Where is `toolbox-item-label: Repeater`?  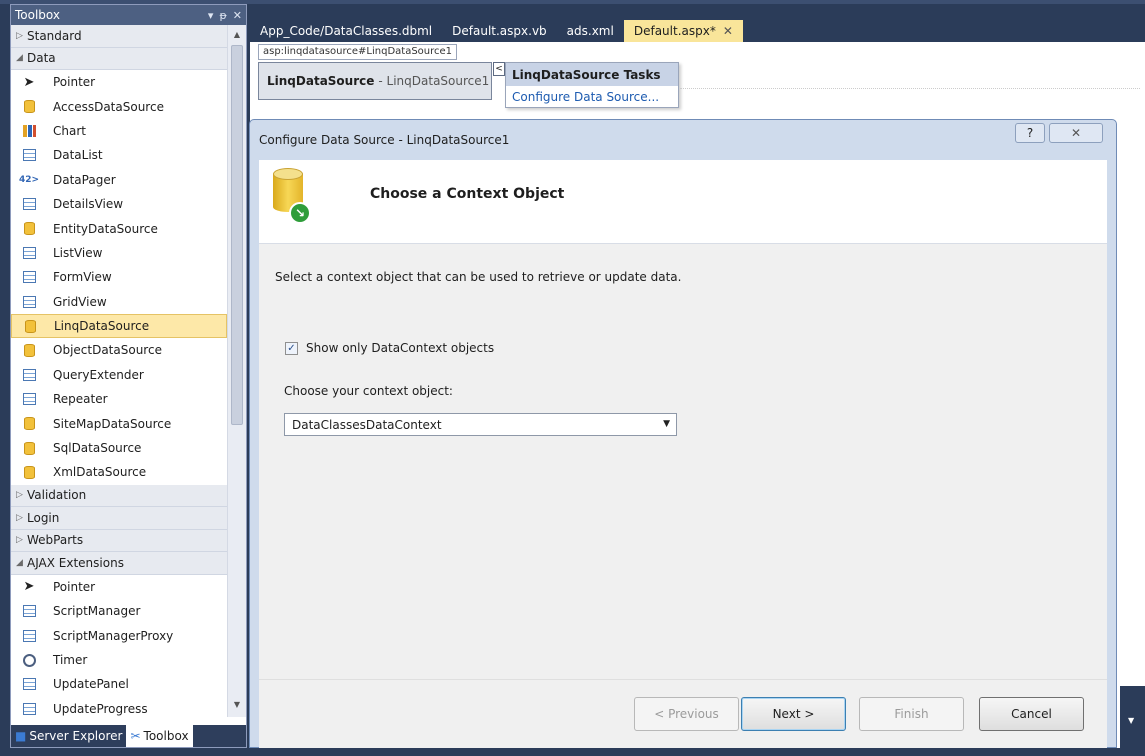
toolbox-item-label: Repeater is located at coordinates (80, 399).